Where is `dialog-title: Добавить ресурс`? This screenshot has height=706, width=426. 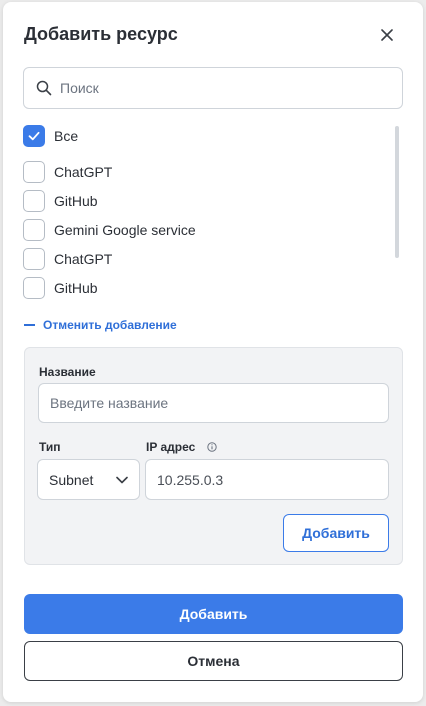
dialog-title: Добавить ресурс is located at coordinates (101, 34).